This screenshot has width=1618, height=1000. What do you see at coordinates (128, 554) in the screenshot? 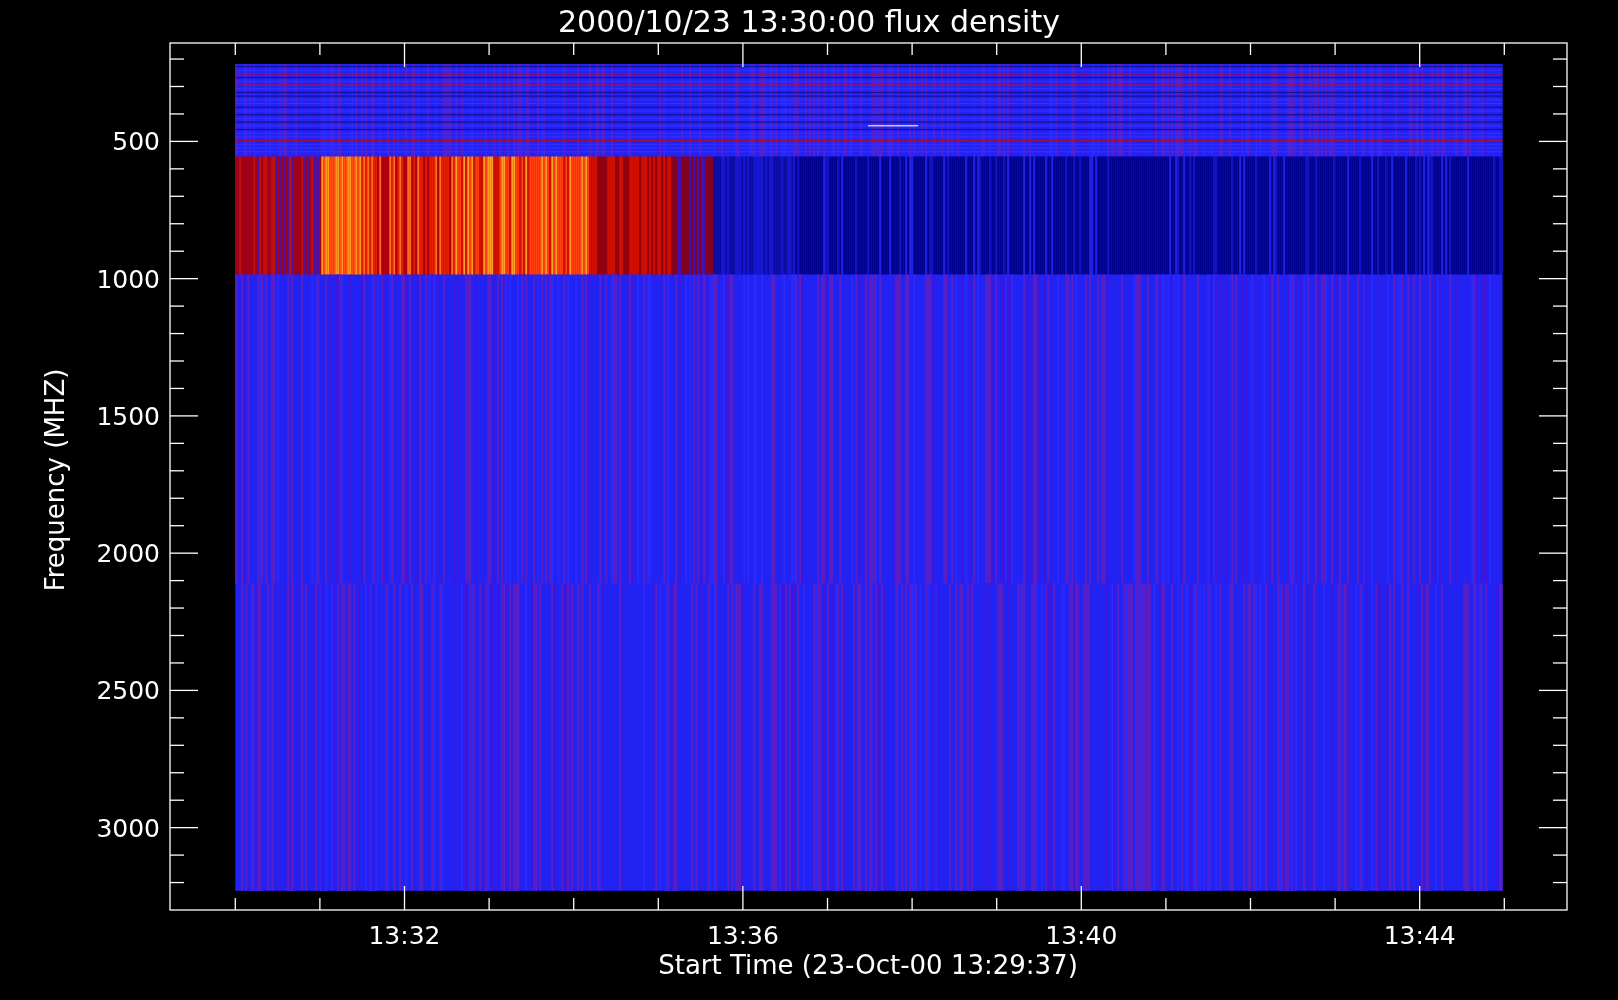
I see `tick-label: 2000` at bounding box center [128, 554].